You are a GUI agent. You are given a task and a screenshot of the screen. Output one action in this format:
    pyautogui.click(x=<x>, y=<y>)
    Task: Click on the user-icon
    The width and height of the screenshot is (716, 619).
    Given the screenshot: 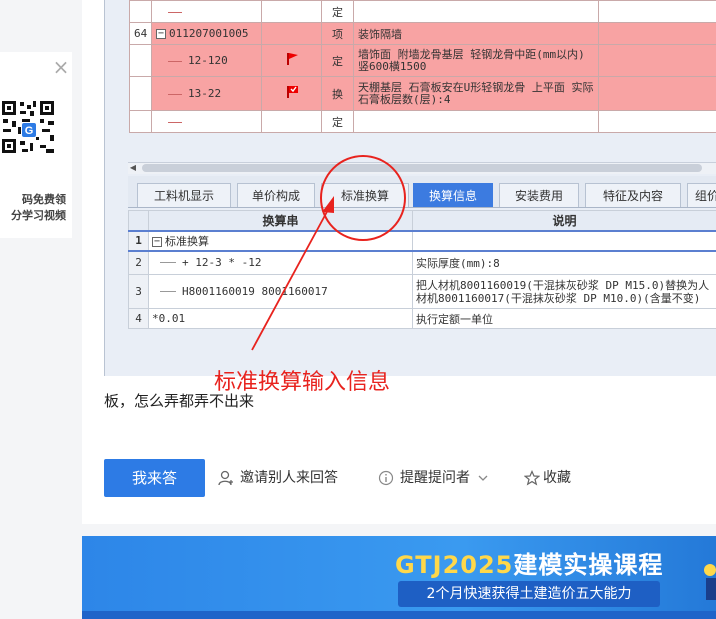 What is the action you would take?
    pyautogui.click(x=225, y=478)
    